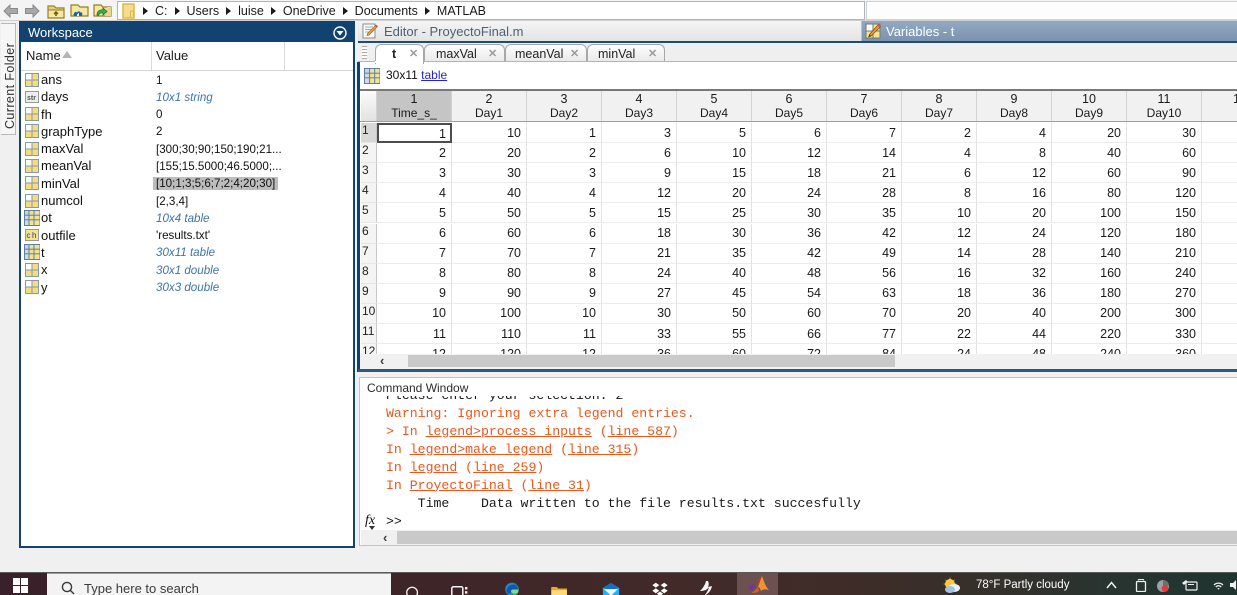 The width and height of the screenshot is (1237, 595). Describe the element at coordinates (34, 235) in the screenshot. I see `svg-text: h` at that location.